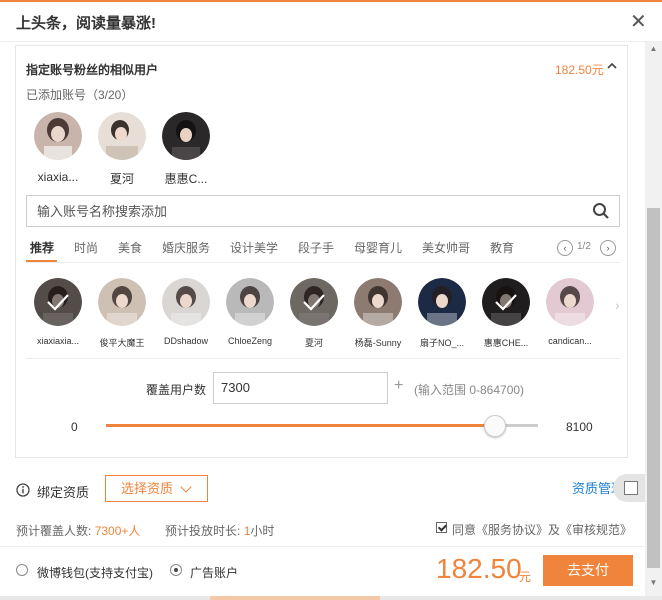 This screenshot has width=662, height=600. Describe the element at coordinates (584, 246) in the screenshot. I see `pager-text: 1/2` at that location.